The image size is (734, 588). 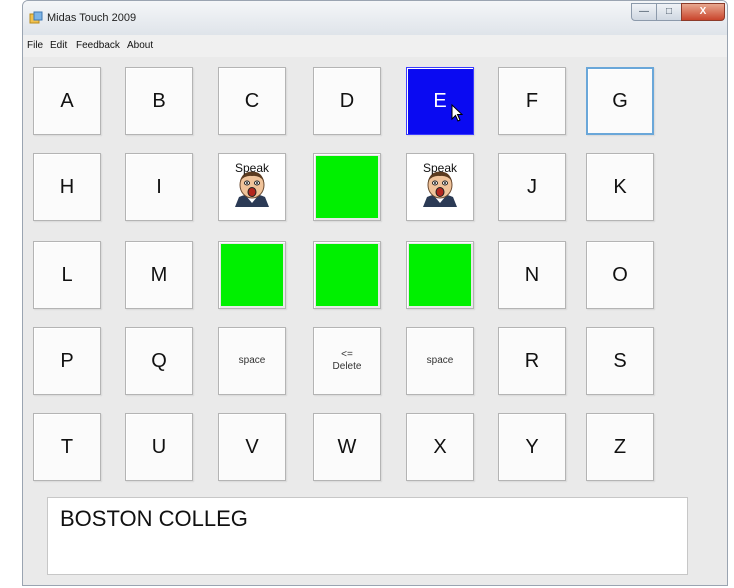 What do you see at coordinates (440, 447) in the screenshot?
I see `key-x: X` at bounding box center [440, 447].